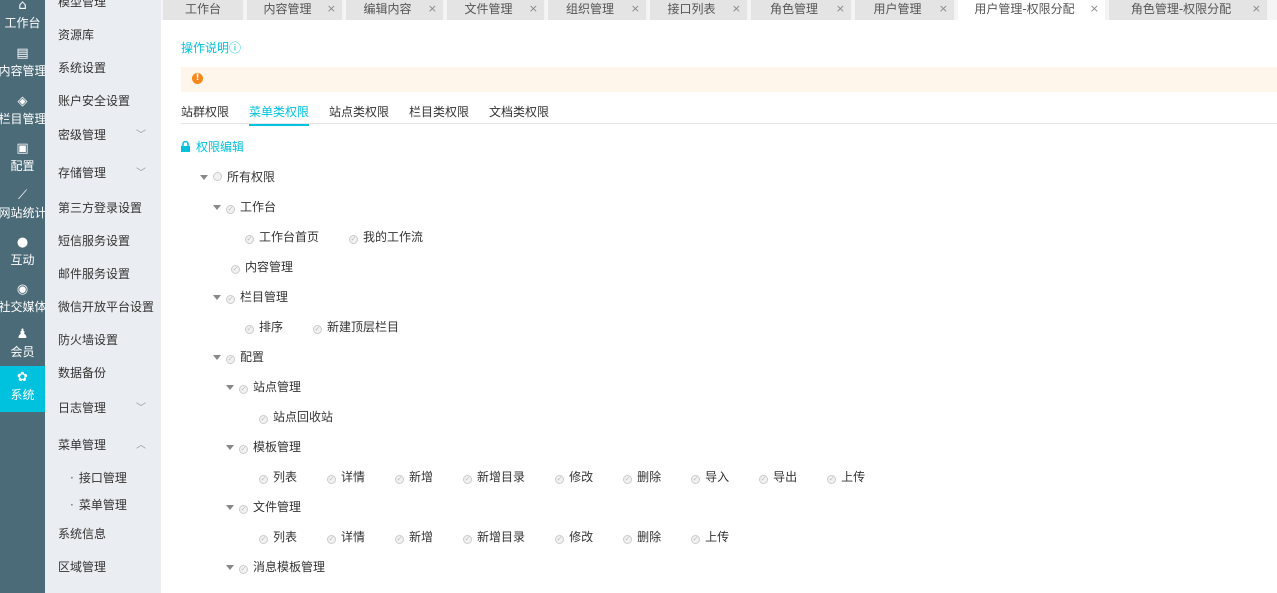 This screenshot has height=593, width=1277. Describe the element at coordinates (108, 100) in the screenshot. I see `sub-menu-item: 账户安全设置` at that location.